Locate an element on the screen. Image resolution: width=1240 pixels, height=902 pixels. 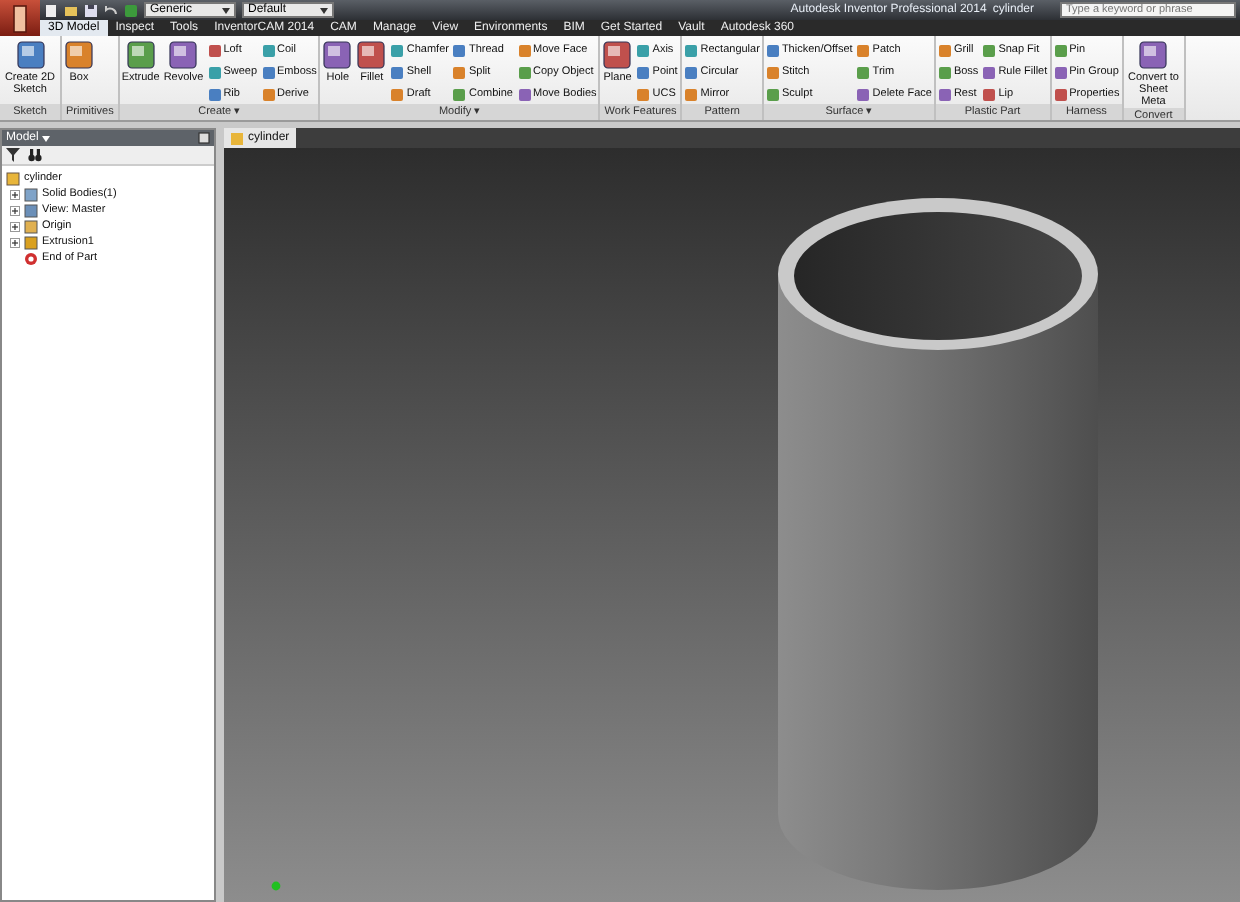
pin-icon is located at coordinates (204, 138).